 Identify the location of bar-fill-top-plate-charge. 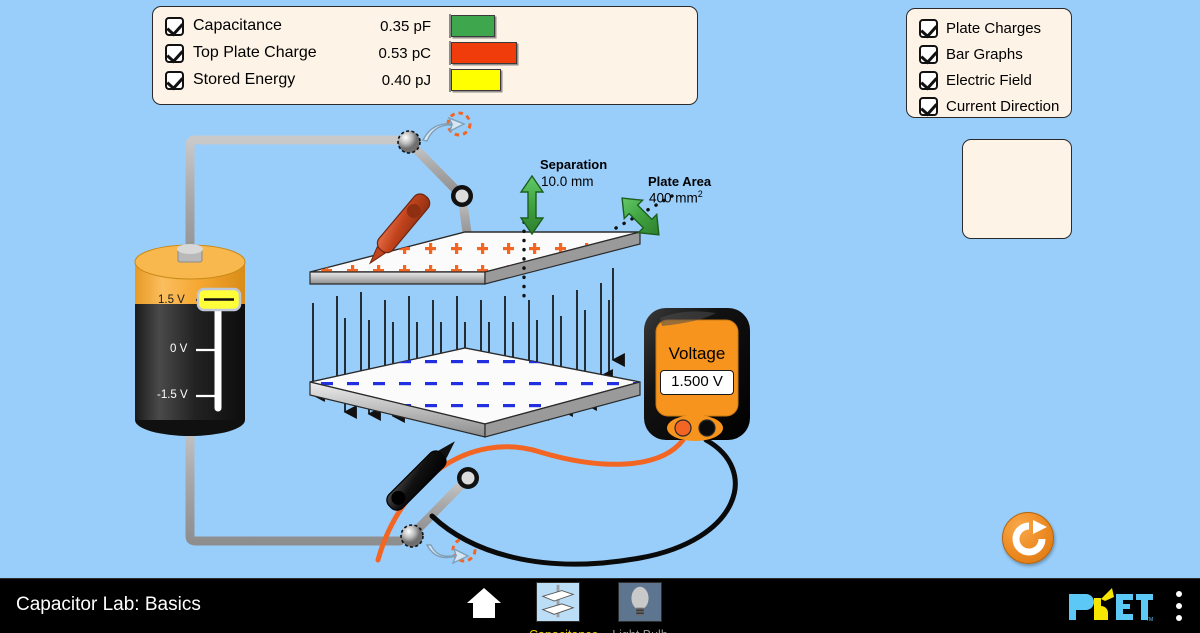
(484, 53).